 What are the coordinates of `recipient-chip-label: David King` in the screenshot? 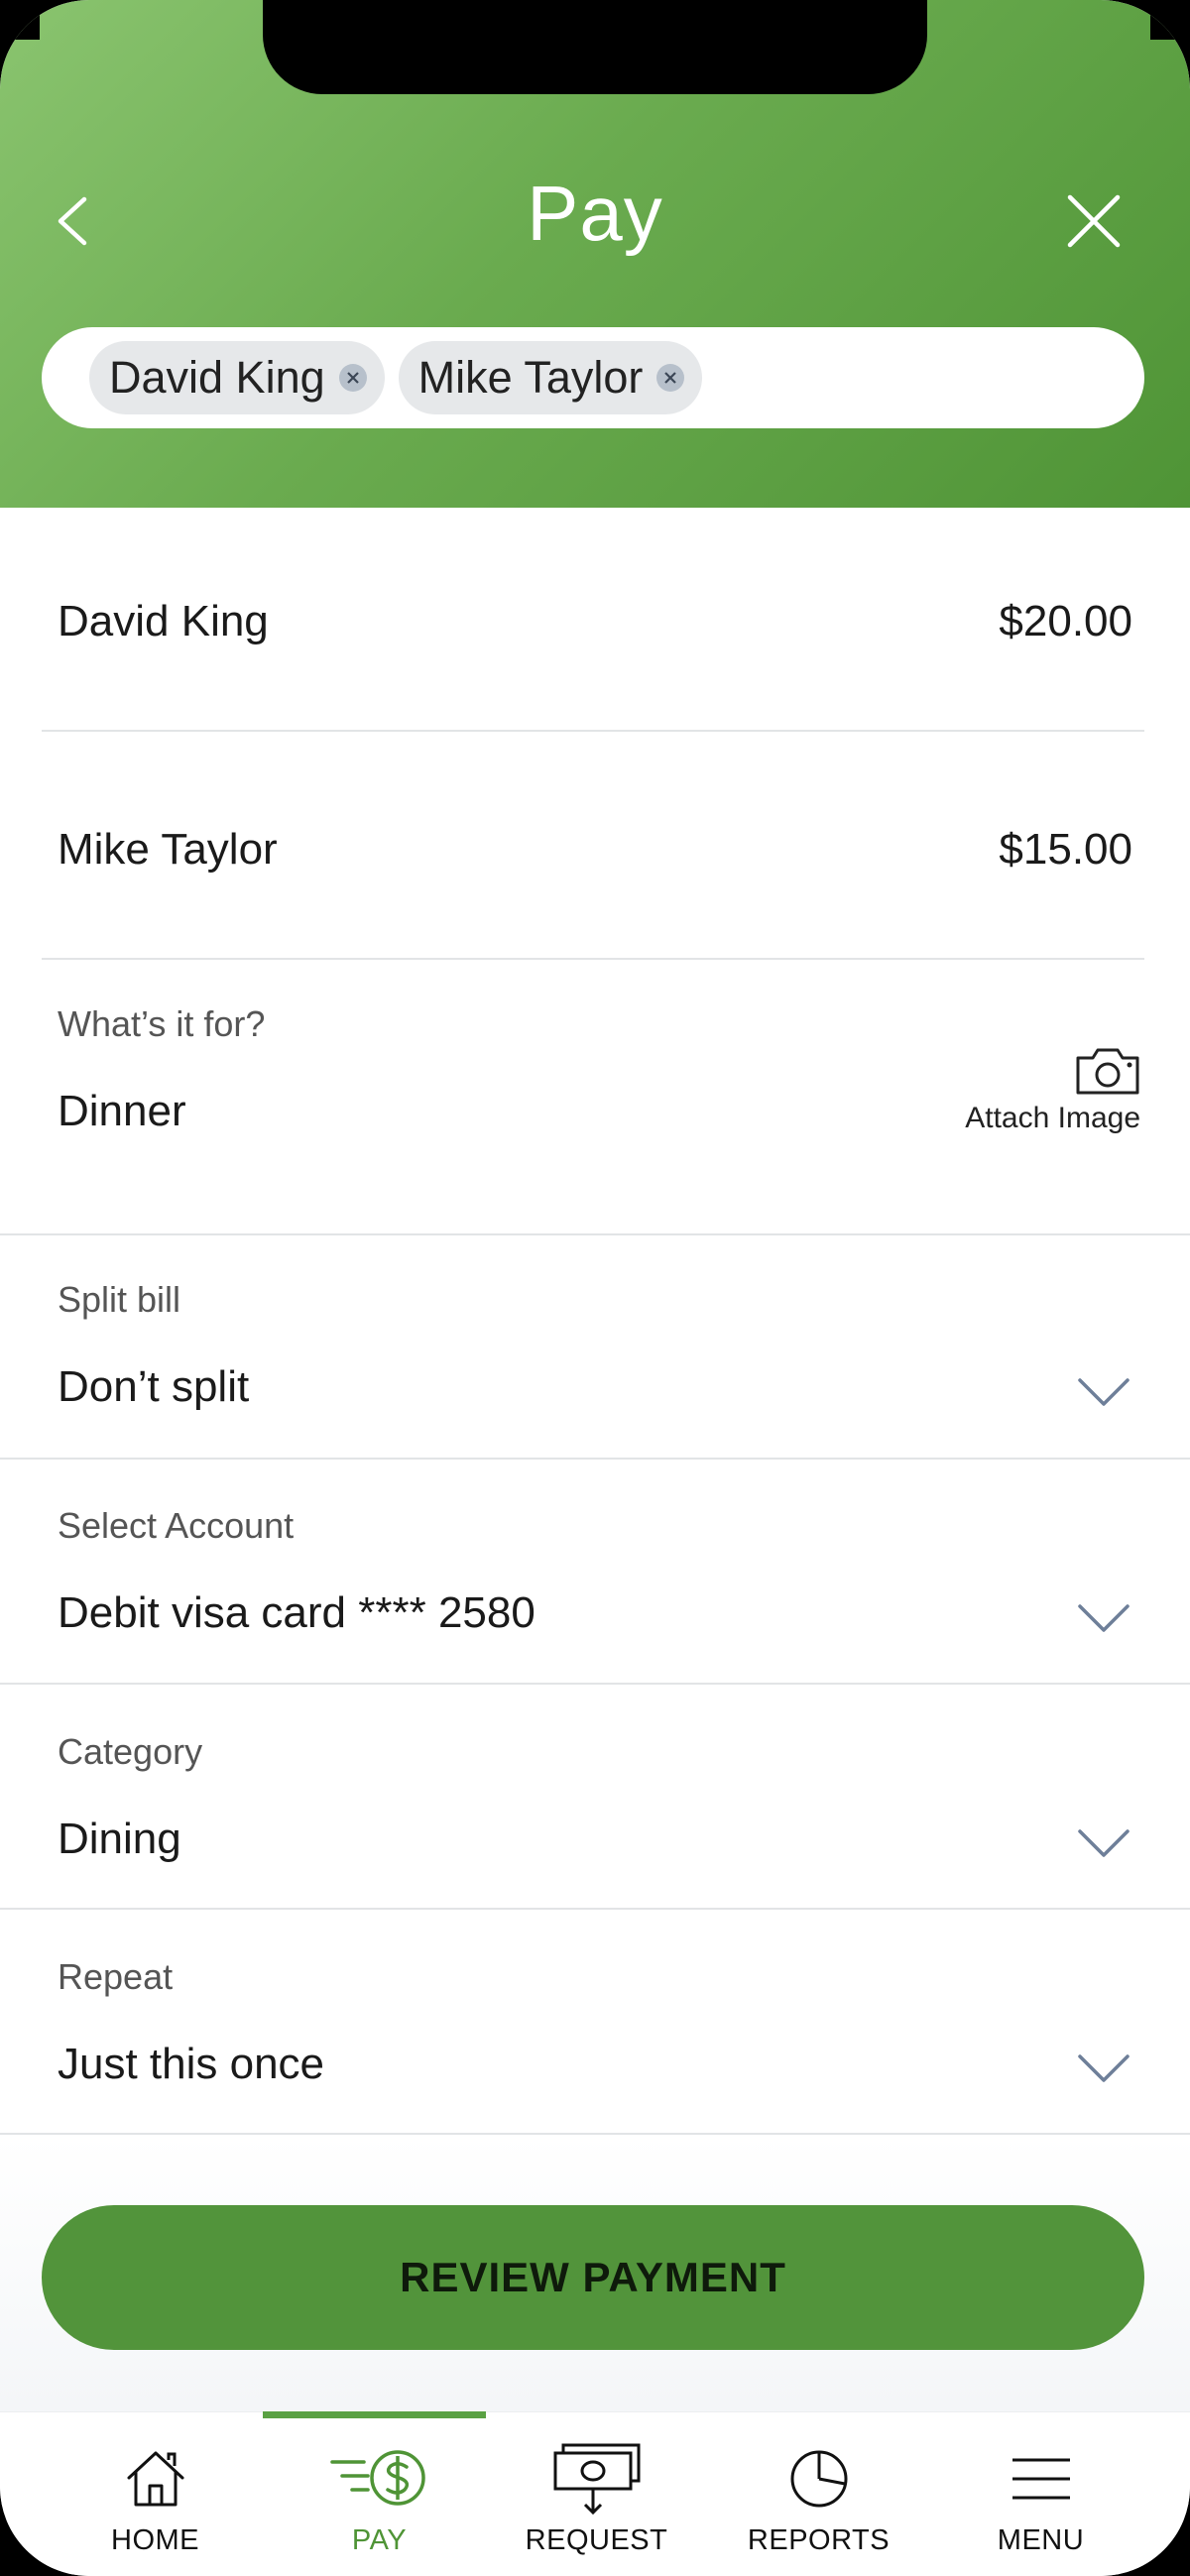 It's located at (217, 377).